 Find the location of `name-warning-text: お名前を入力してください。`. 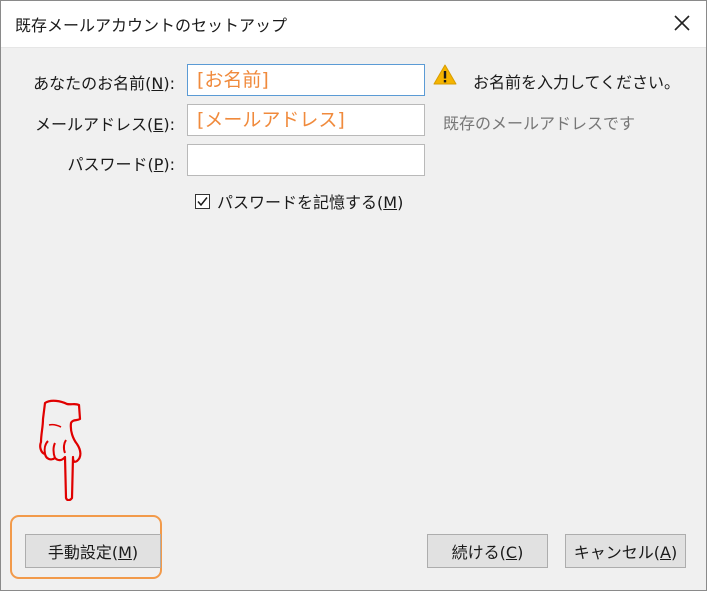

name-warning-text: お名前を入力してください。 is located at coordinates (577, 82).